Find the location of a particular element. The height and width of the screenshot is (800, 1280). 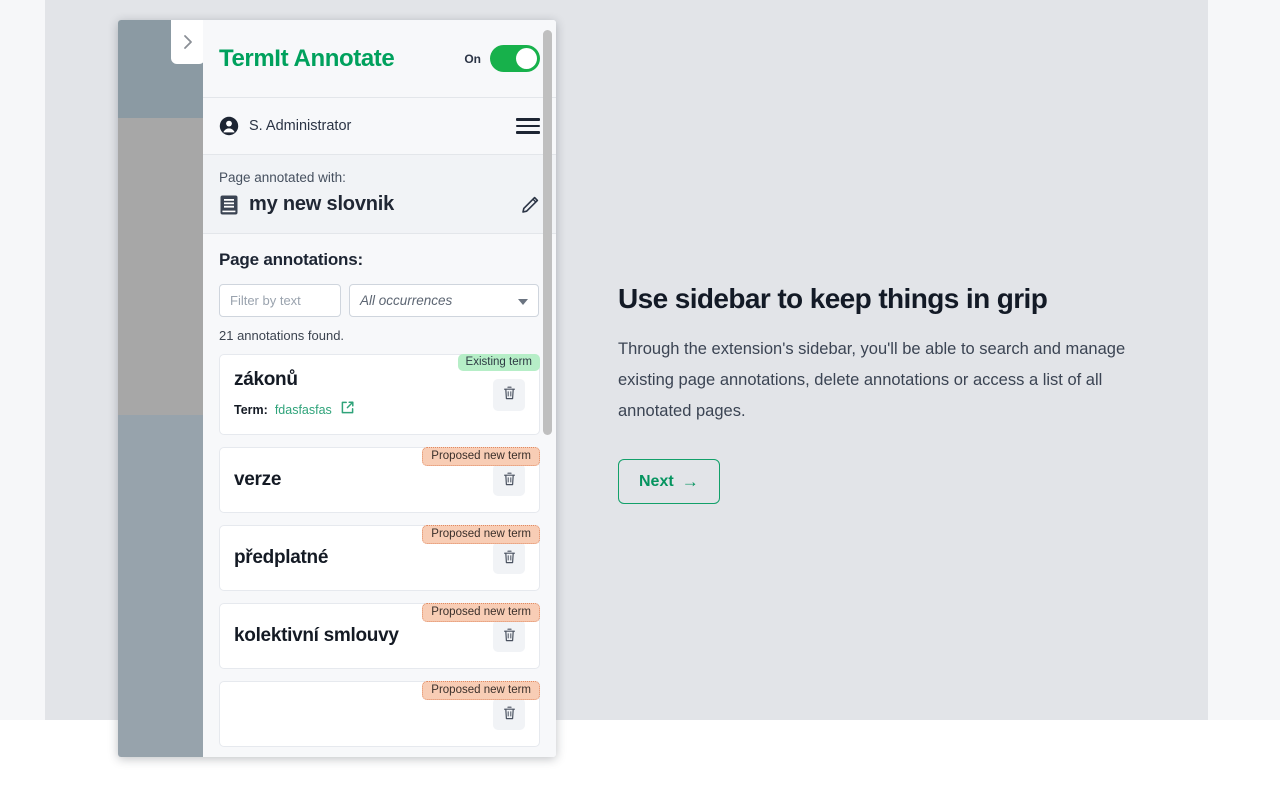

annotation-term-text: verze is located at coordinates (258, 479).